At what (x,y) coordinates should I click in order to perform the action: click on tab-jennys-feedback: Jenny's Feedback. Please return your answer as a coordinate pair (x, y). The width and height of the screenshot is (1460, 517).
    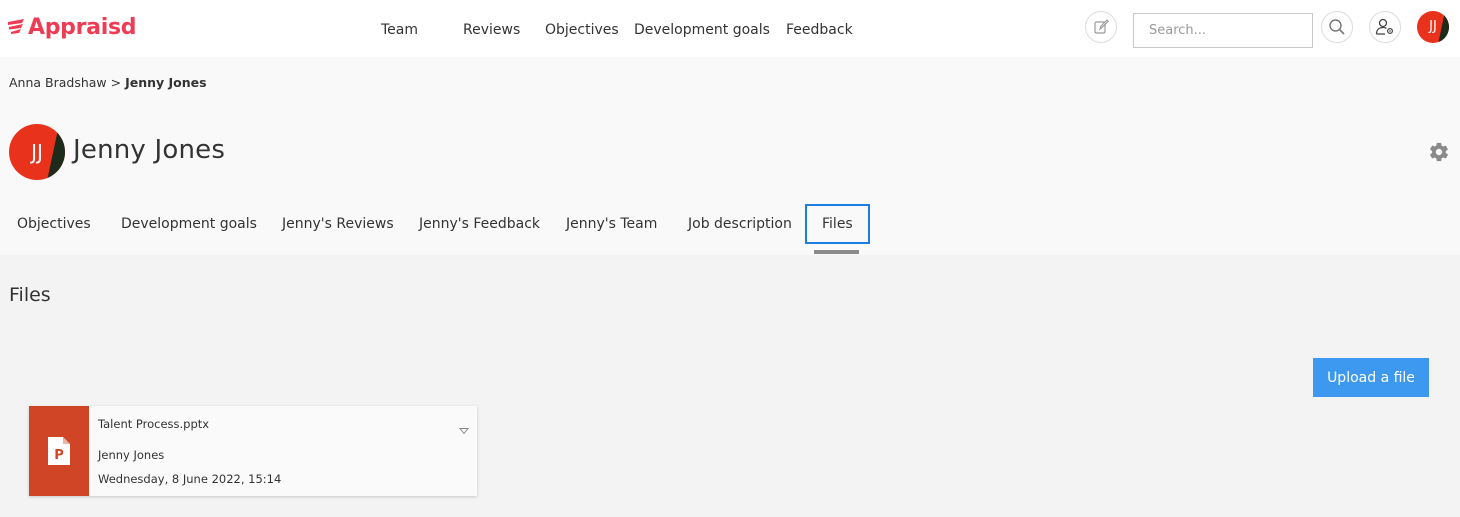
    Looking at the image, I should click on (479, 224).